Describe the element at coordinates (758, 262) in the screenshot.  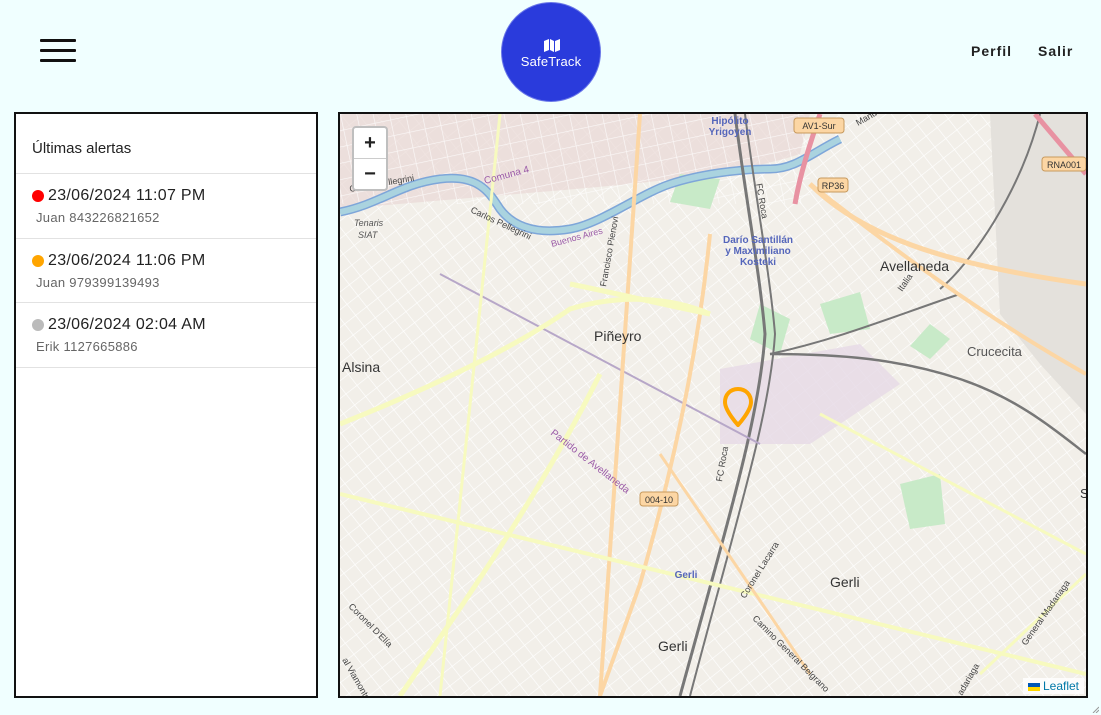
I see `map-label: Kosteki` at that location.